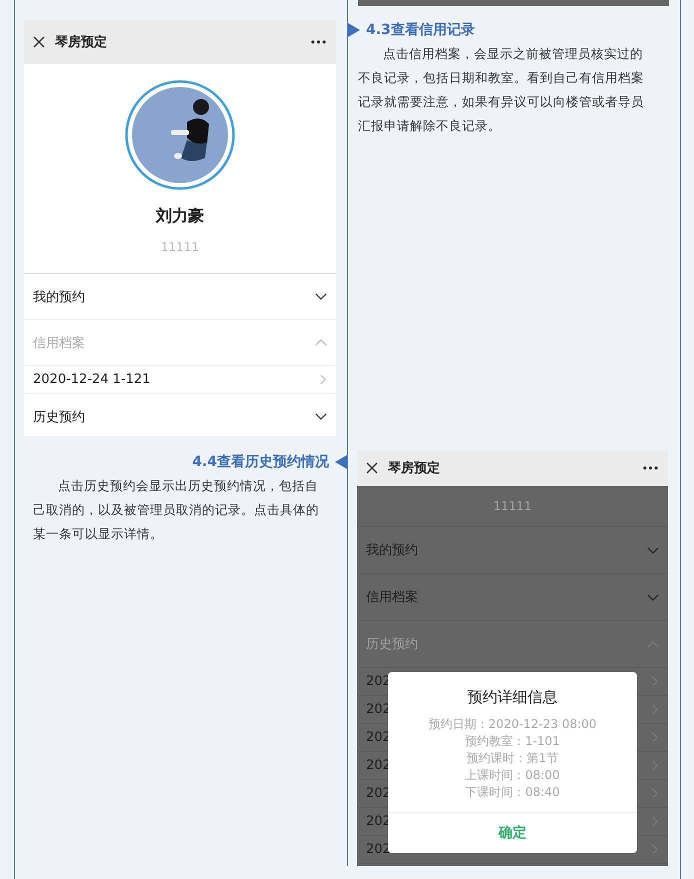 This screenshot has height=879, width=694. I want to click on chevron-up-icon, so click(321, 342).